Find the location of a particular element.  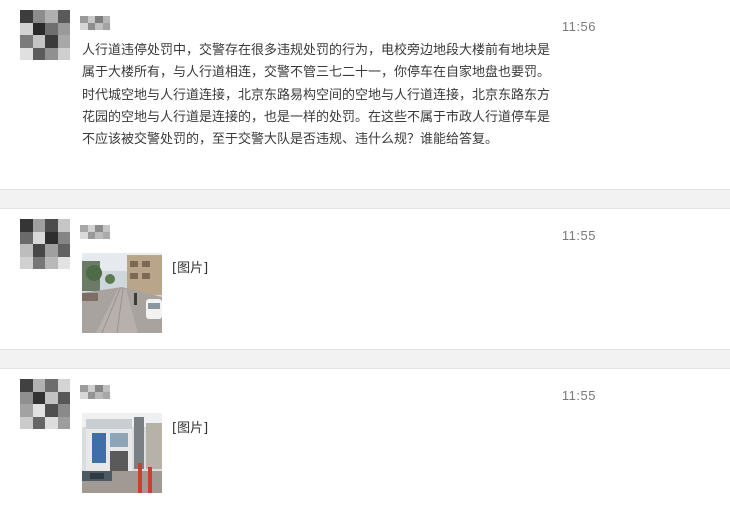

street-photo-thumbnail is located at coordinates (122, 293).